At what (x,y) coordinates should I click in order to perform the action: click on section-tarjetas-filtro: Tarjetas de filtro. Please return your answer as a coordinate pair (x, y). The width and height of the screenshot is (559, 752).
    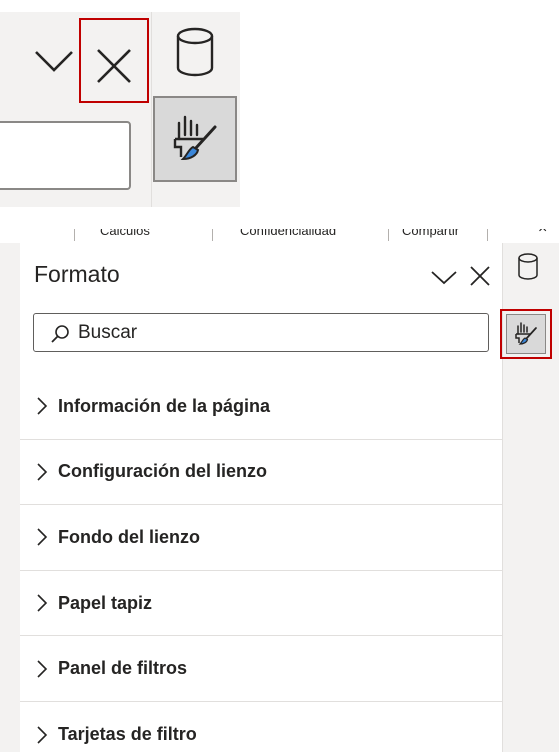
    Looking at the image, I should click on (261, 727).